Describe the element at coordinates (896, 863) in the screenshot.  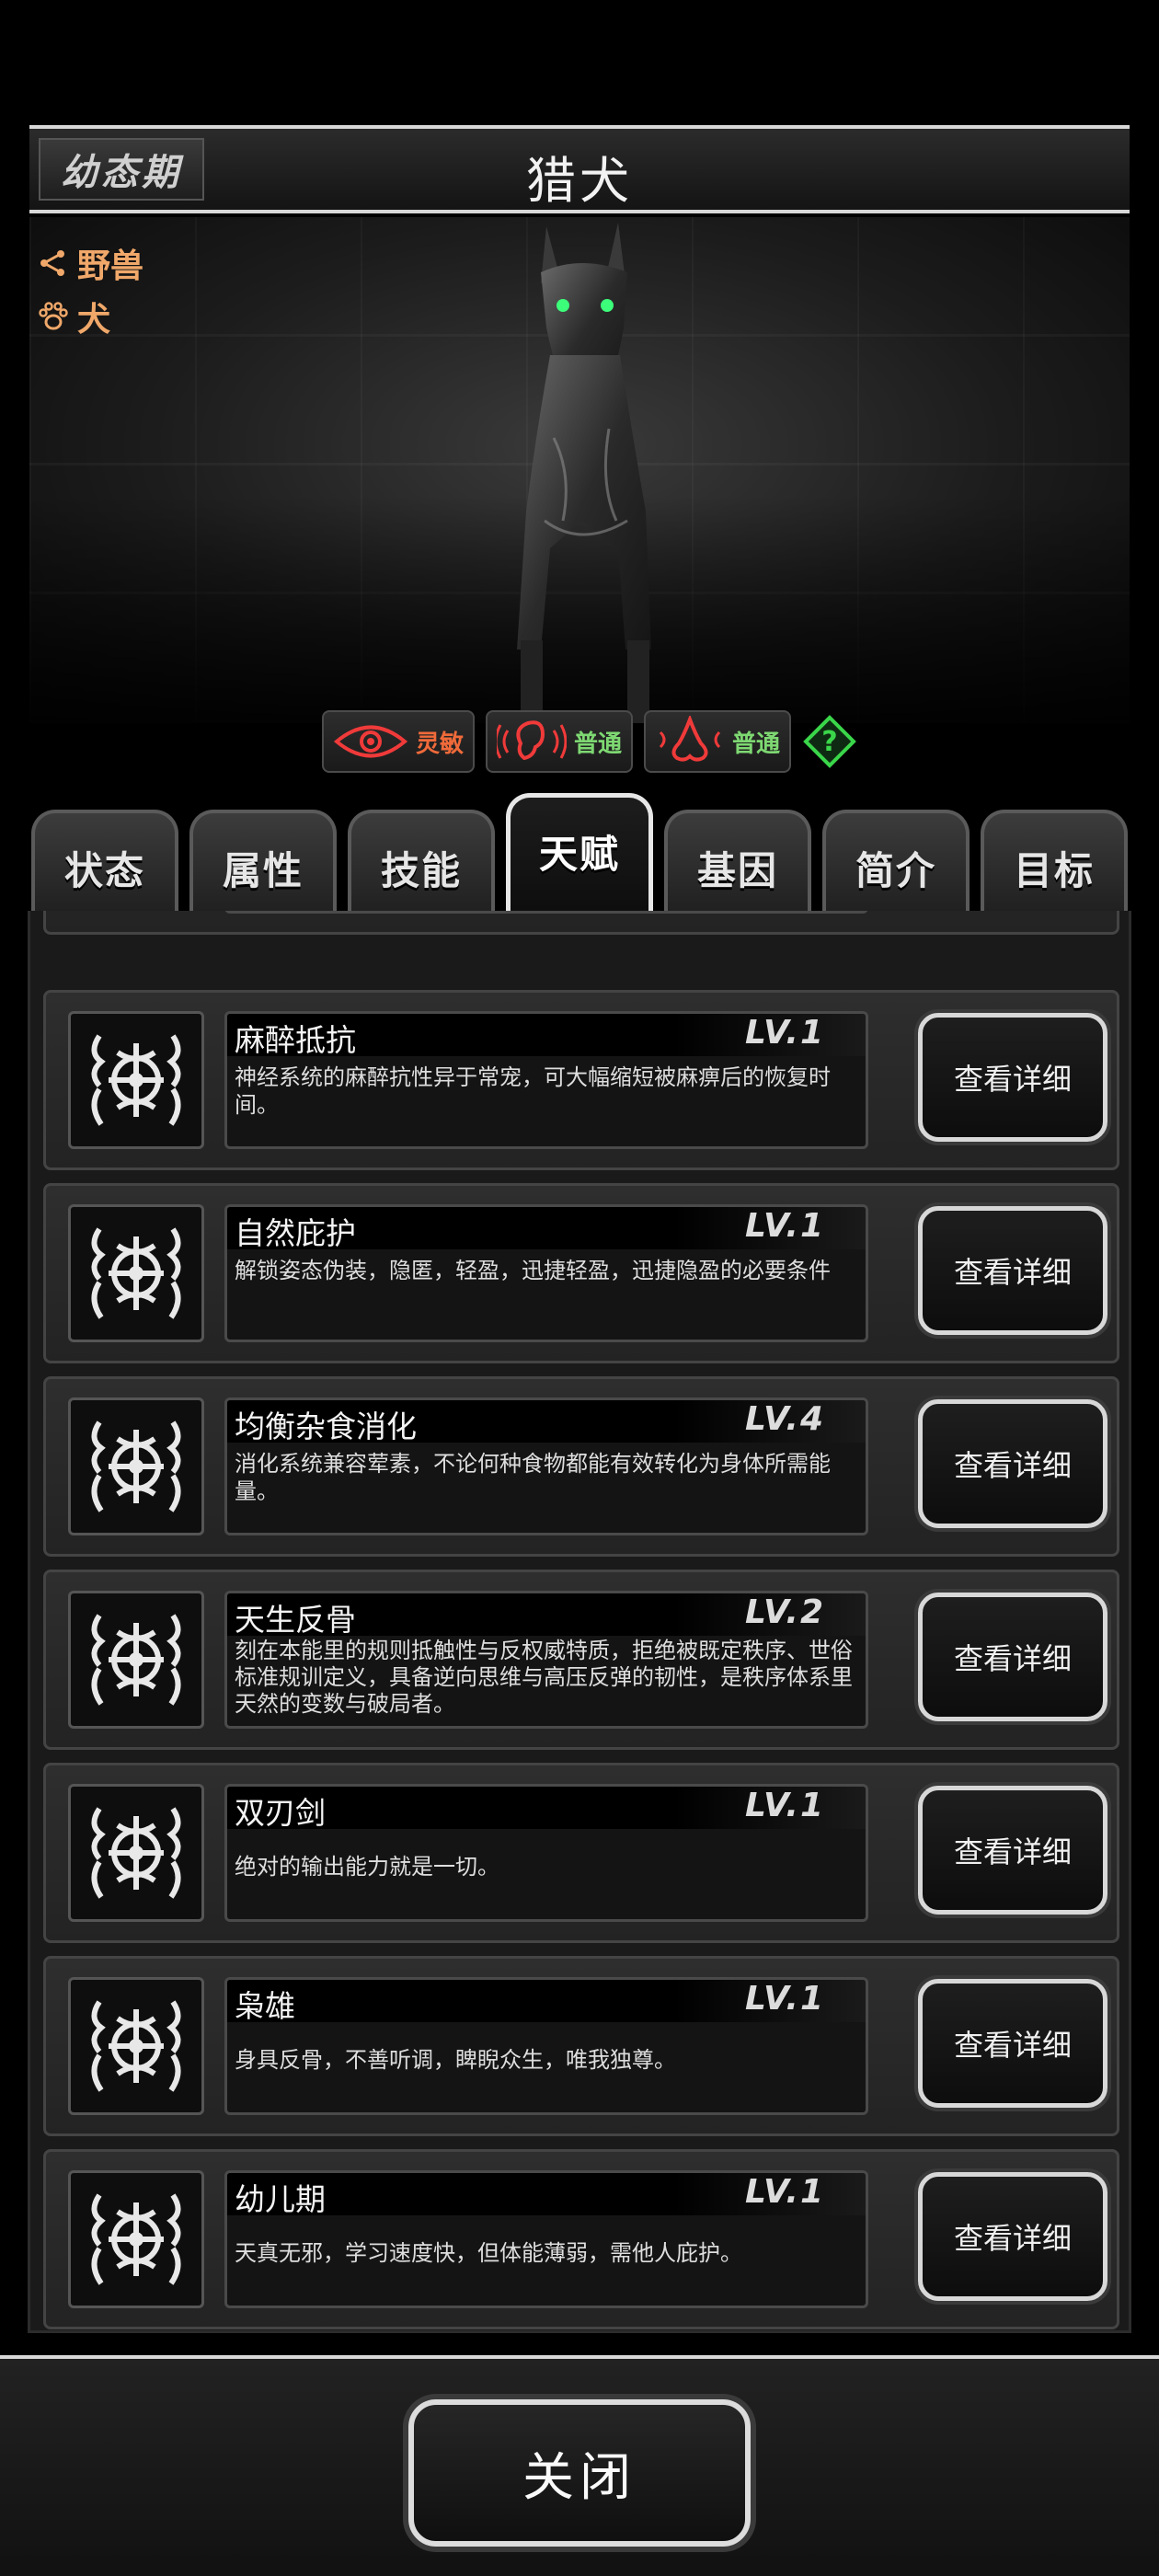
I see `tab-profile: 简介` at that location.